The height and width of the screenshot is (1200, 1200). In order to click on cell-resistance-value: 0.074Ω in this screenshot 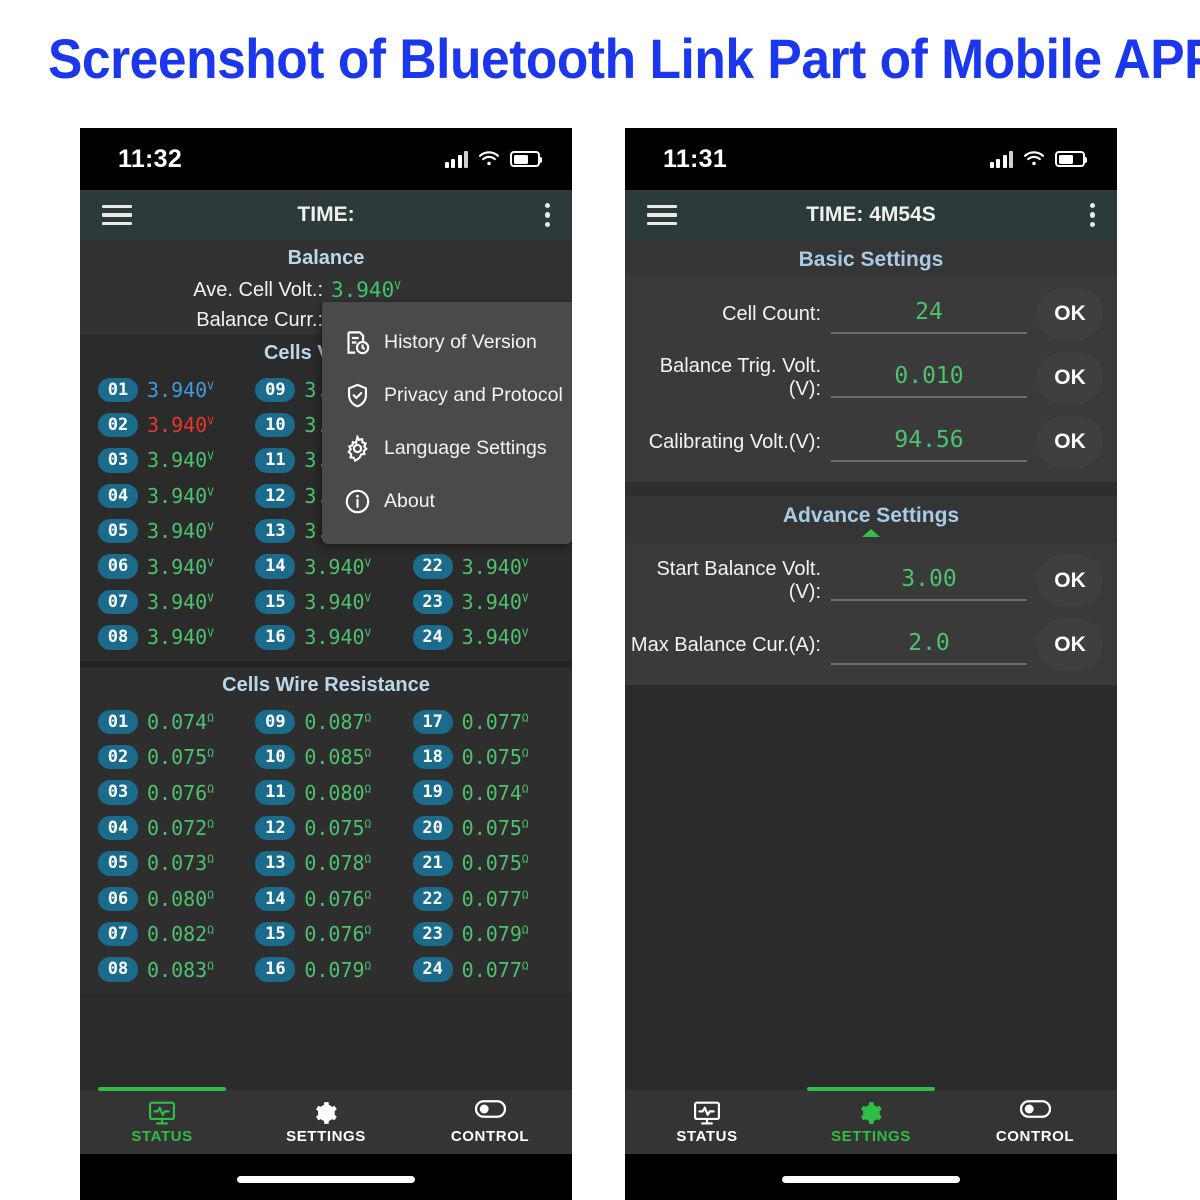, I will do `click(180, 721)`.